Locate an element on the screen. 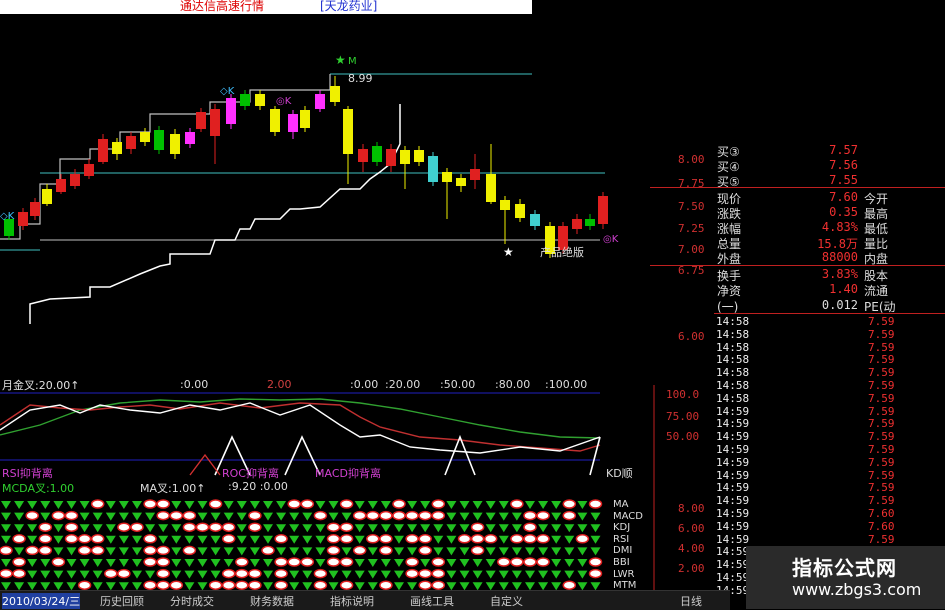 Image resolution: width=945 pixels, height=610 pixels. tab-ticks: 分时成交 is located at coordinates (192, 601).